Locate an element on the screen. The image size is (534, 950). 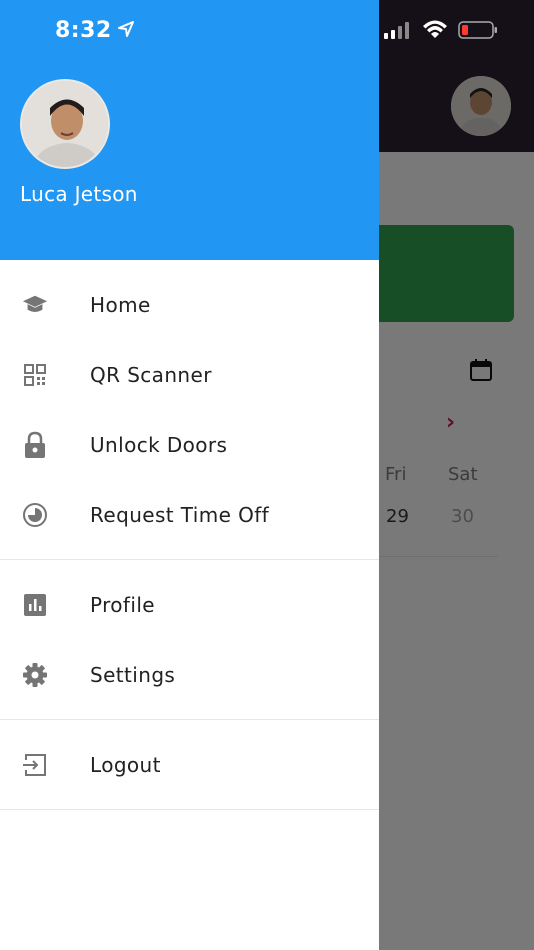
menu-label: QR Scanner is located at coordinates (151, 375).